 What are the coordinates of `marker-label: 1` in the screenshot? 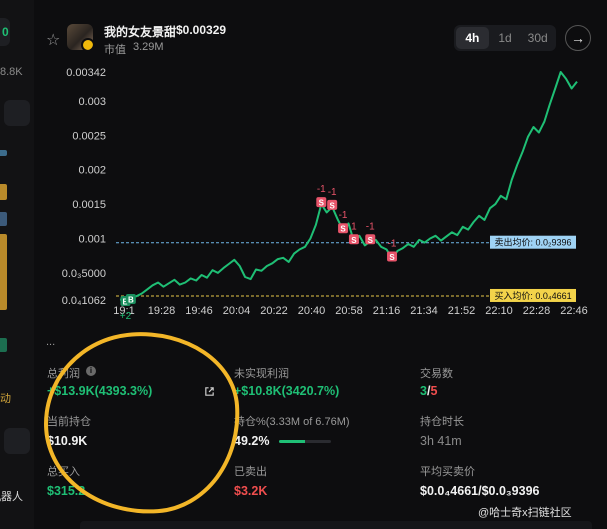 It's located at (354, 226).